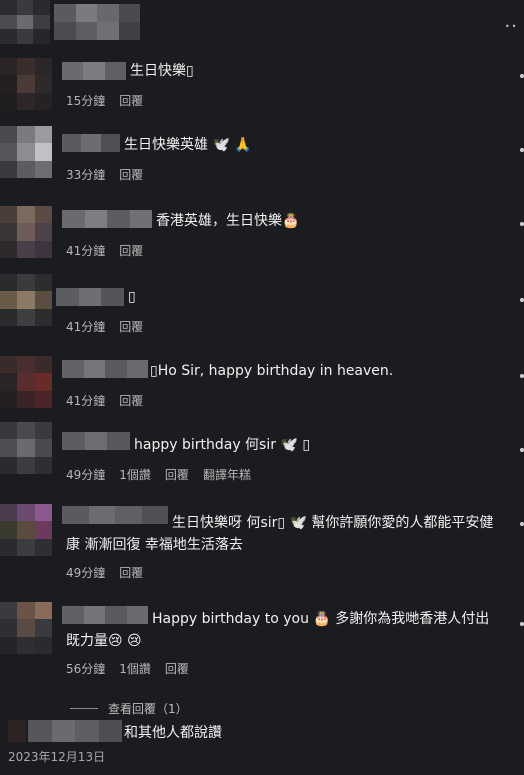  Describe the element at coordinates (84, 708) in the screenshot. I see `divider-line` at that location.